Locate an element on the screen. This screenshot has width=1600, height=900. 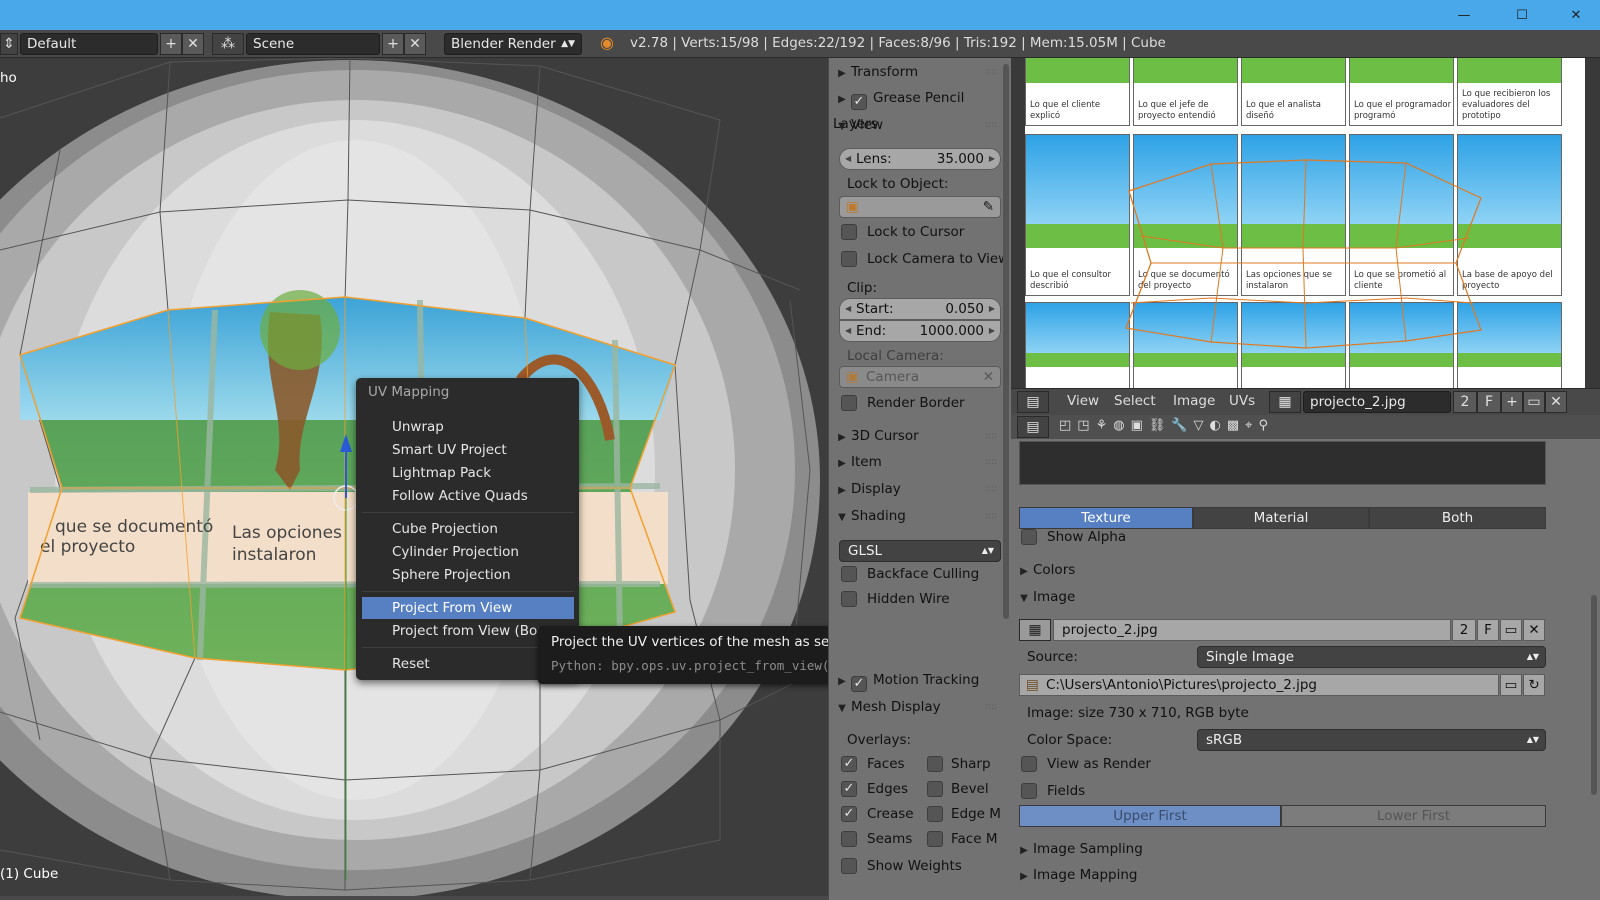
lock-camera-checkbox is located at coordinates (849, 259).